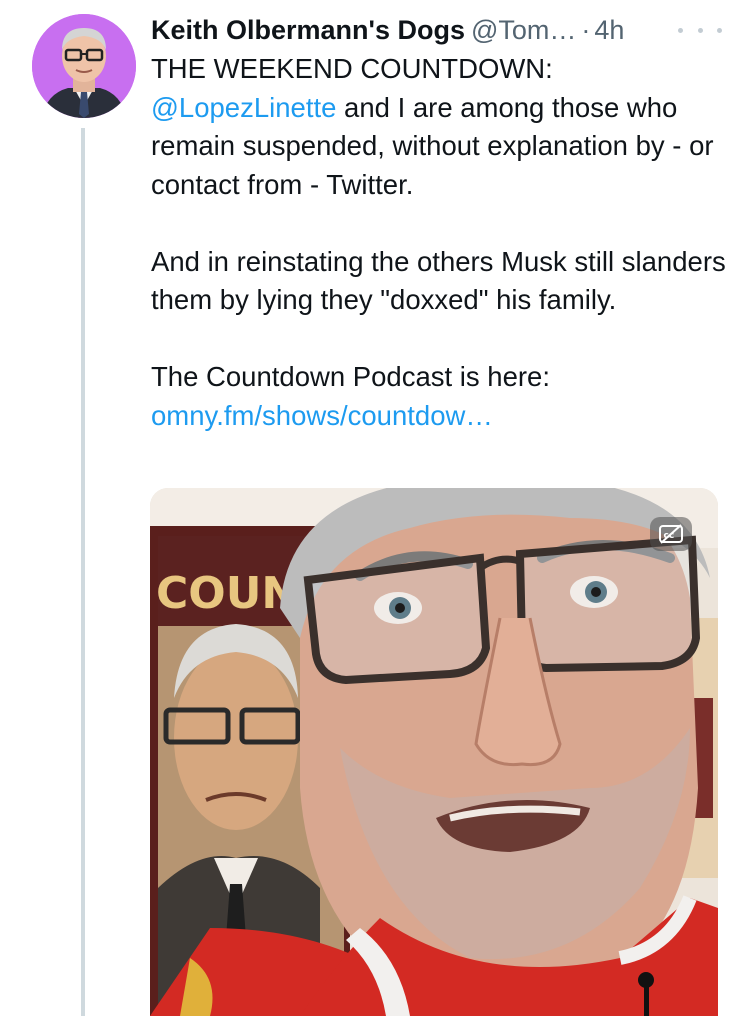 The image size is (750, 1016). What do you see at coordinates (671, 534) in the screenshot?
I see `closed-captions-off-icon: cc` at bounding box center [671, 534].